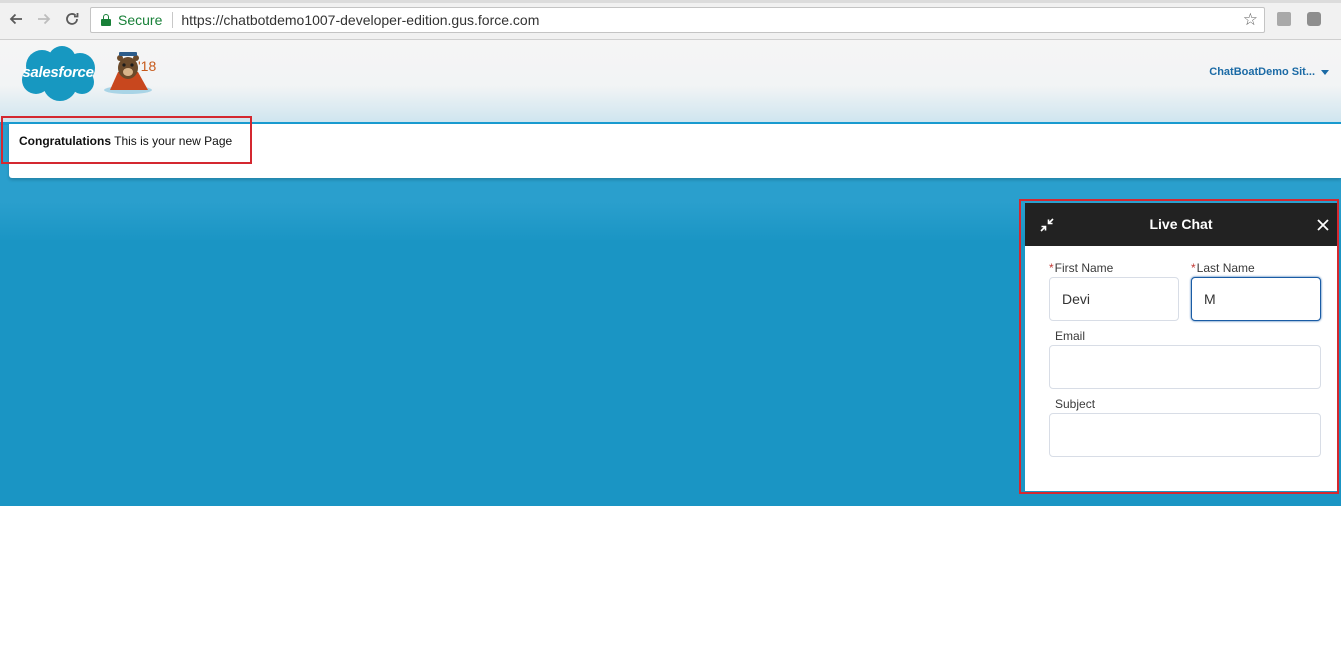  Describe the element at coordinates (106, 20) in the screenshot. I see `lock-icon` at that location.